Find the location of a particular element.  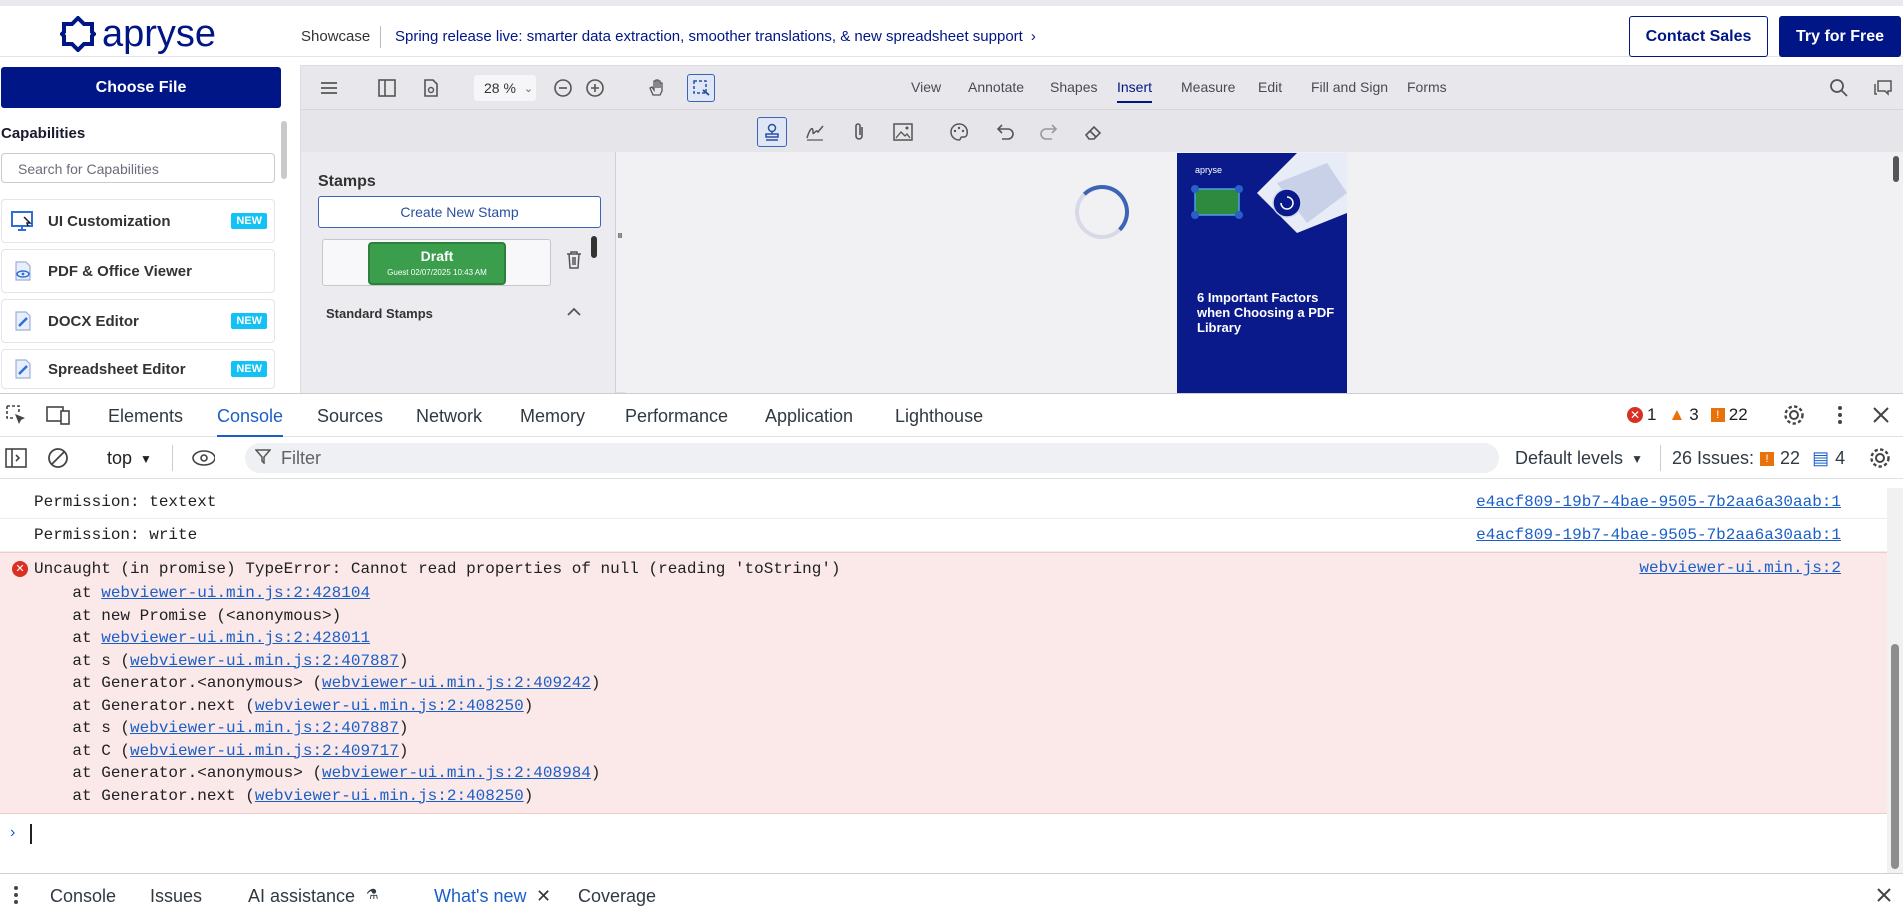

tab-elements: Elements is located at coordinates (145, 416).